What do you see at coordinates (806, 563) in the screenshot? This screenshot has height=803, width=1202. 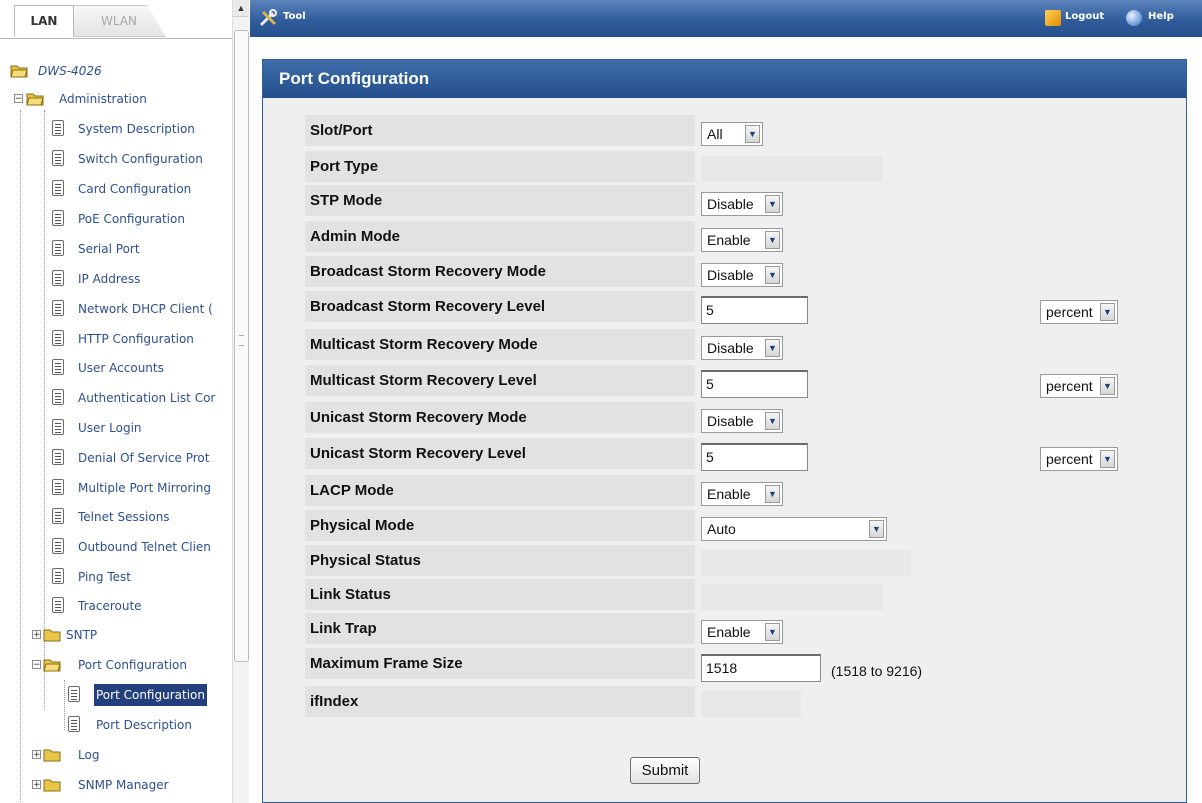 I see `physical-status-value` at bounding box center [806, 563].